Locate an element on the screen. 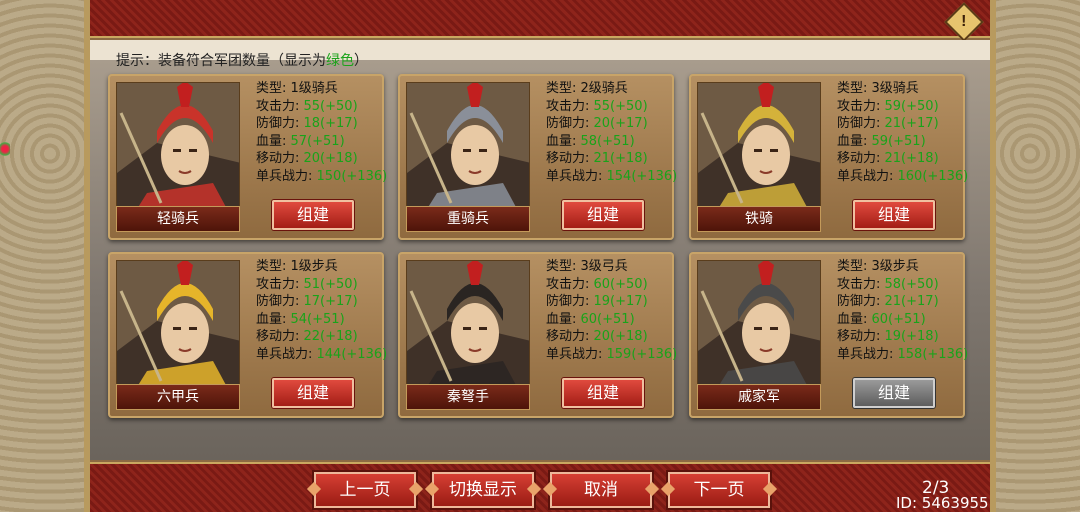 The image size is (1080, 512). stat-defense: 防御力: 20(+17) is located at coordinates (597, 124).